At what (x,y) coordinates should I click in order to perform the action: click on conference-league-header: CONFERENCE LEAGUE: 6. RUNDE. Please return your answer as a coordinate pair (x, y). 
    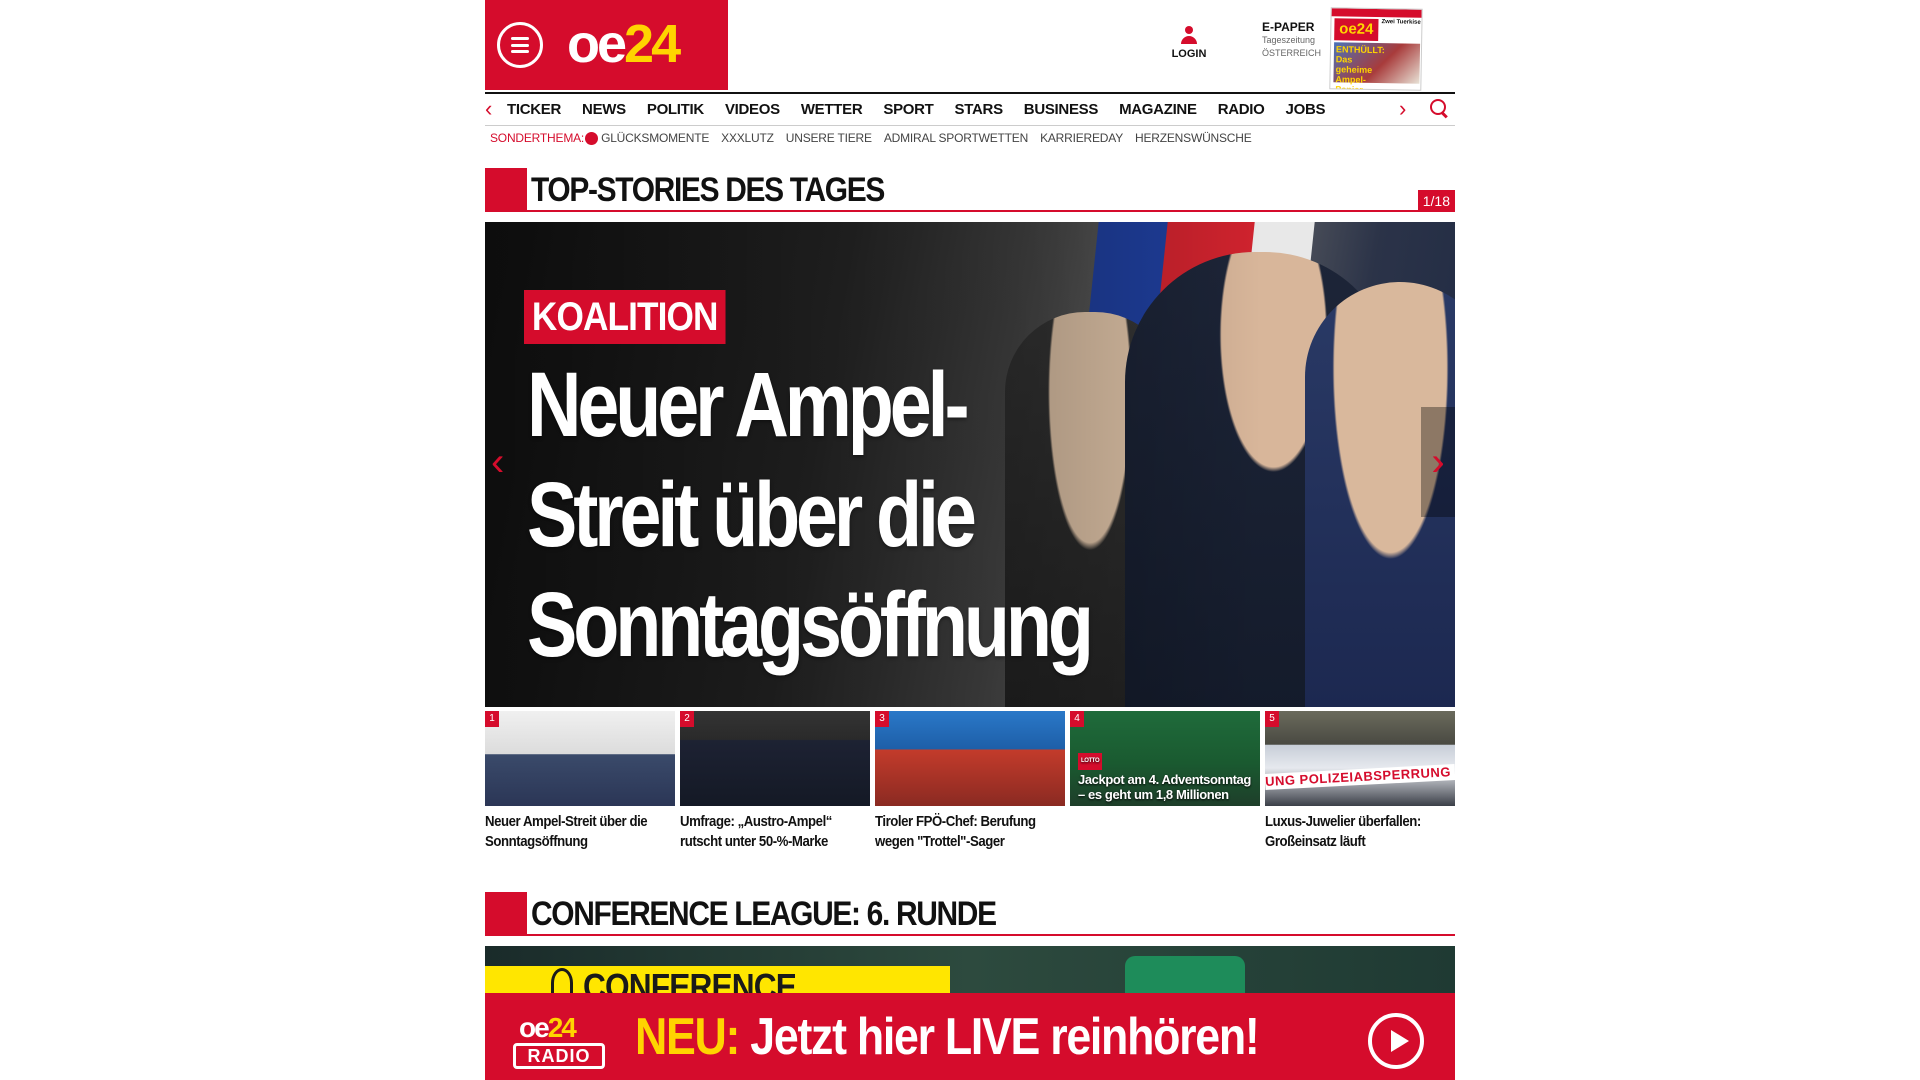
    Looking at the image, I should click on (970, 914).